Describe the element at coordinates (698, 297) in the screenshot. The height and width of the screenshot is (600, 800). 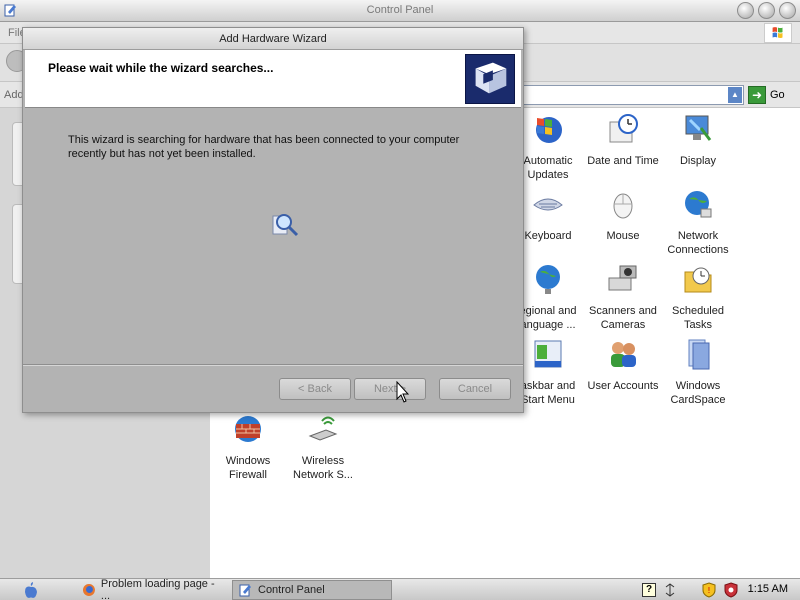
I see `scheduled-tasks-item: Scheduled Tasks` at that location.